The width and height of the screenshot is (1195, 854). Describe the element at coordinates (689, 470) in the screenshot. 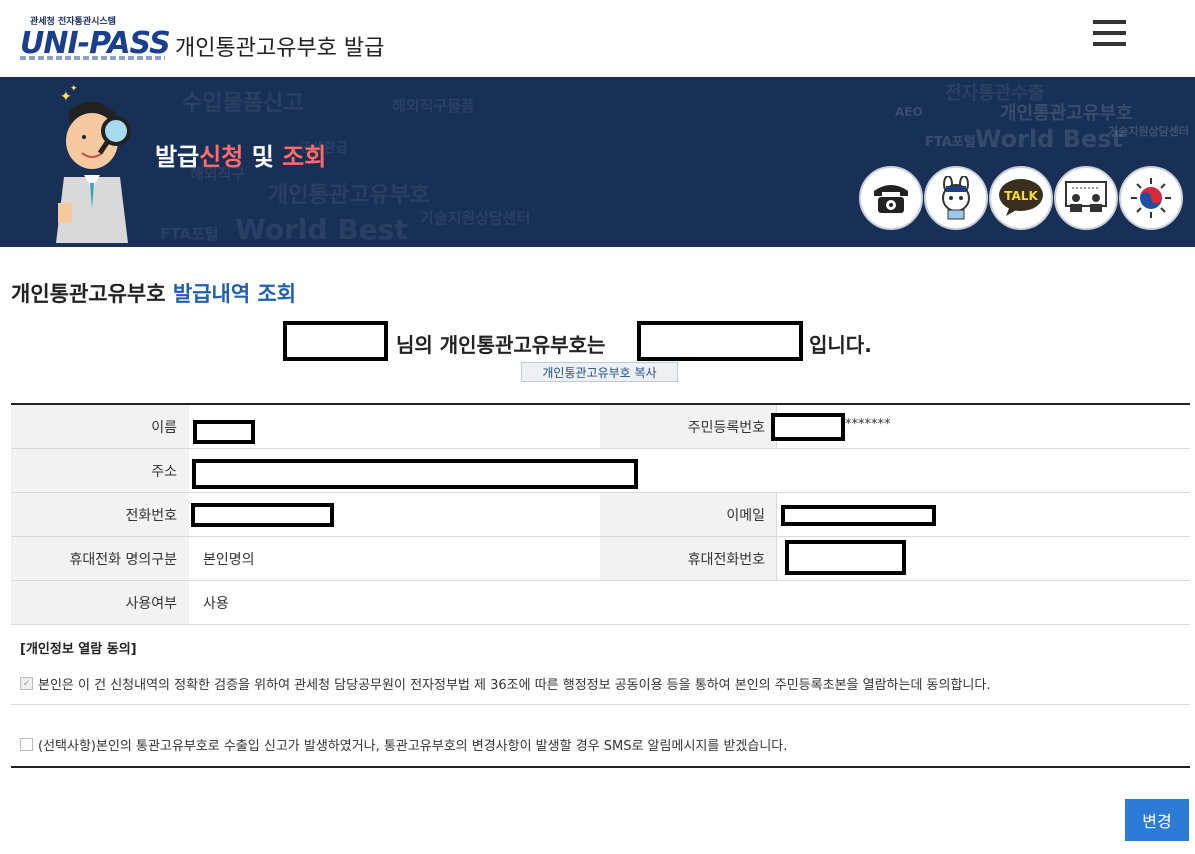

I see `address-value` at that location.